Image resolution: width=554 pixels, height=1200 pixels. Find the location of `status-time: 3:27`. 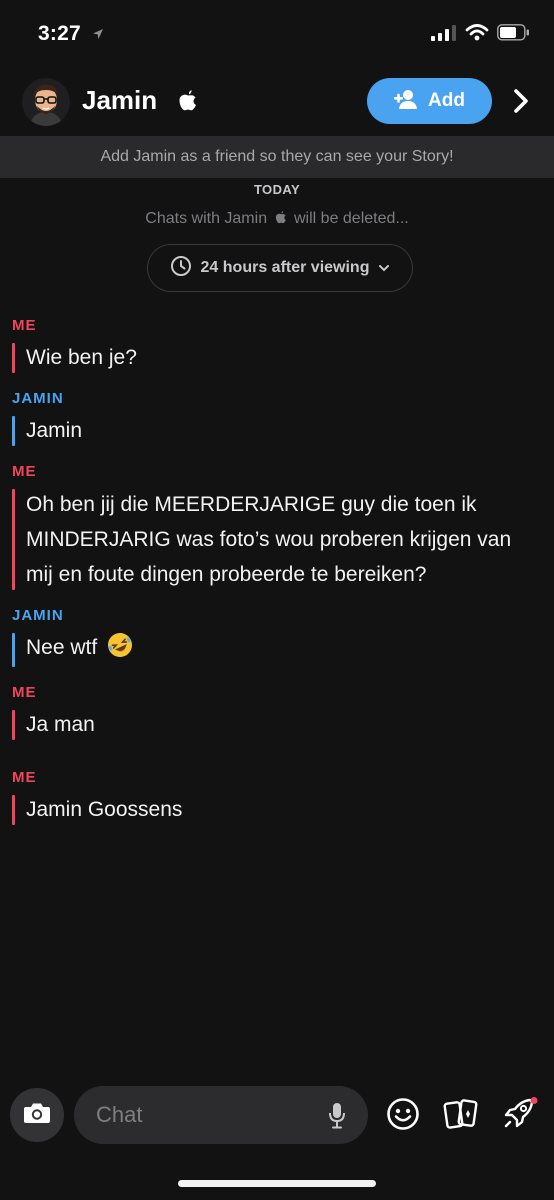

status-time: 3:27 is located at coordinates (59, 33).